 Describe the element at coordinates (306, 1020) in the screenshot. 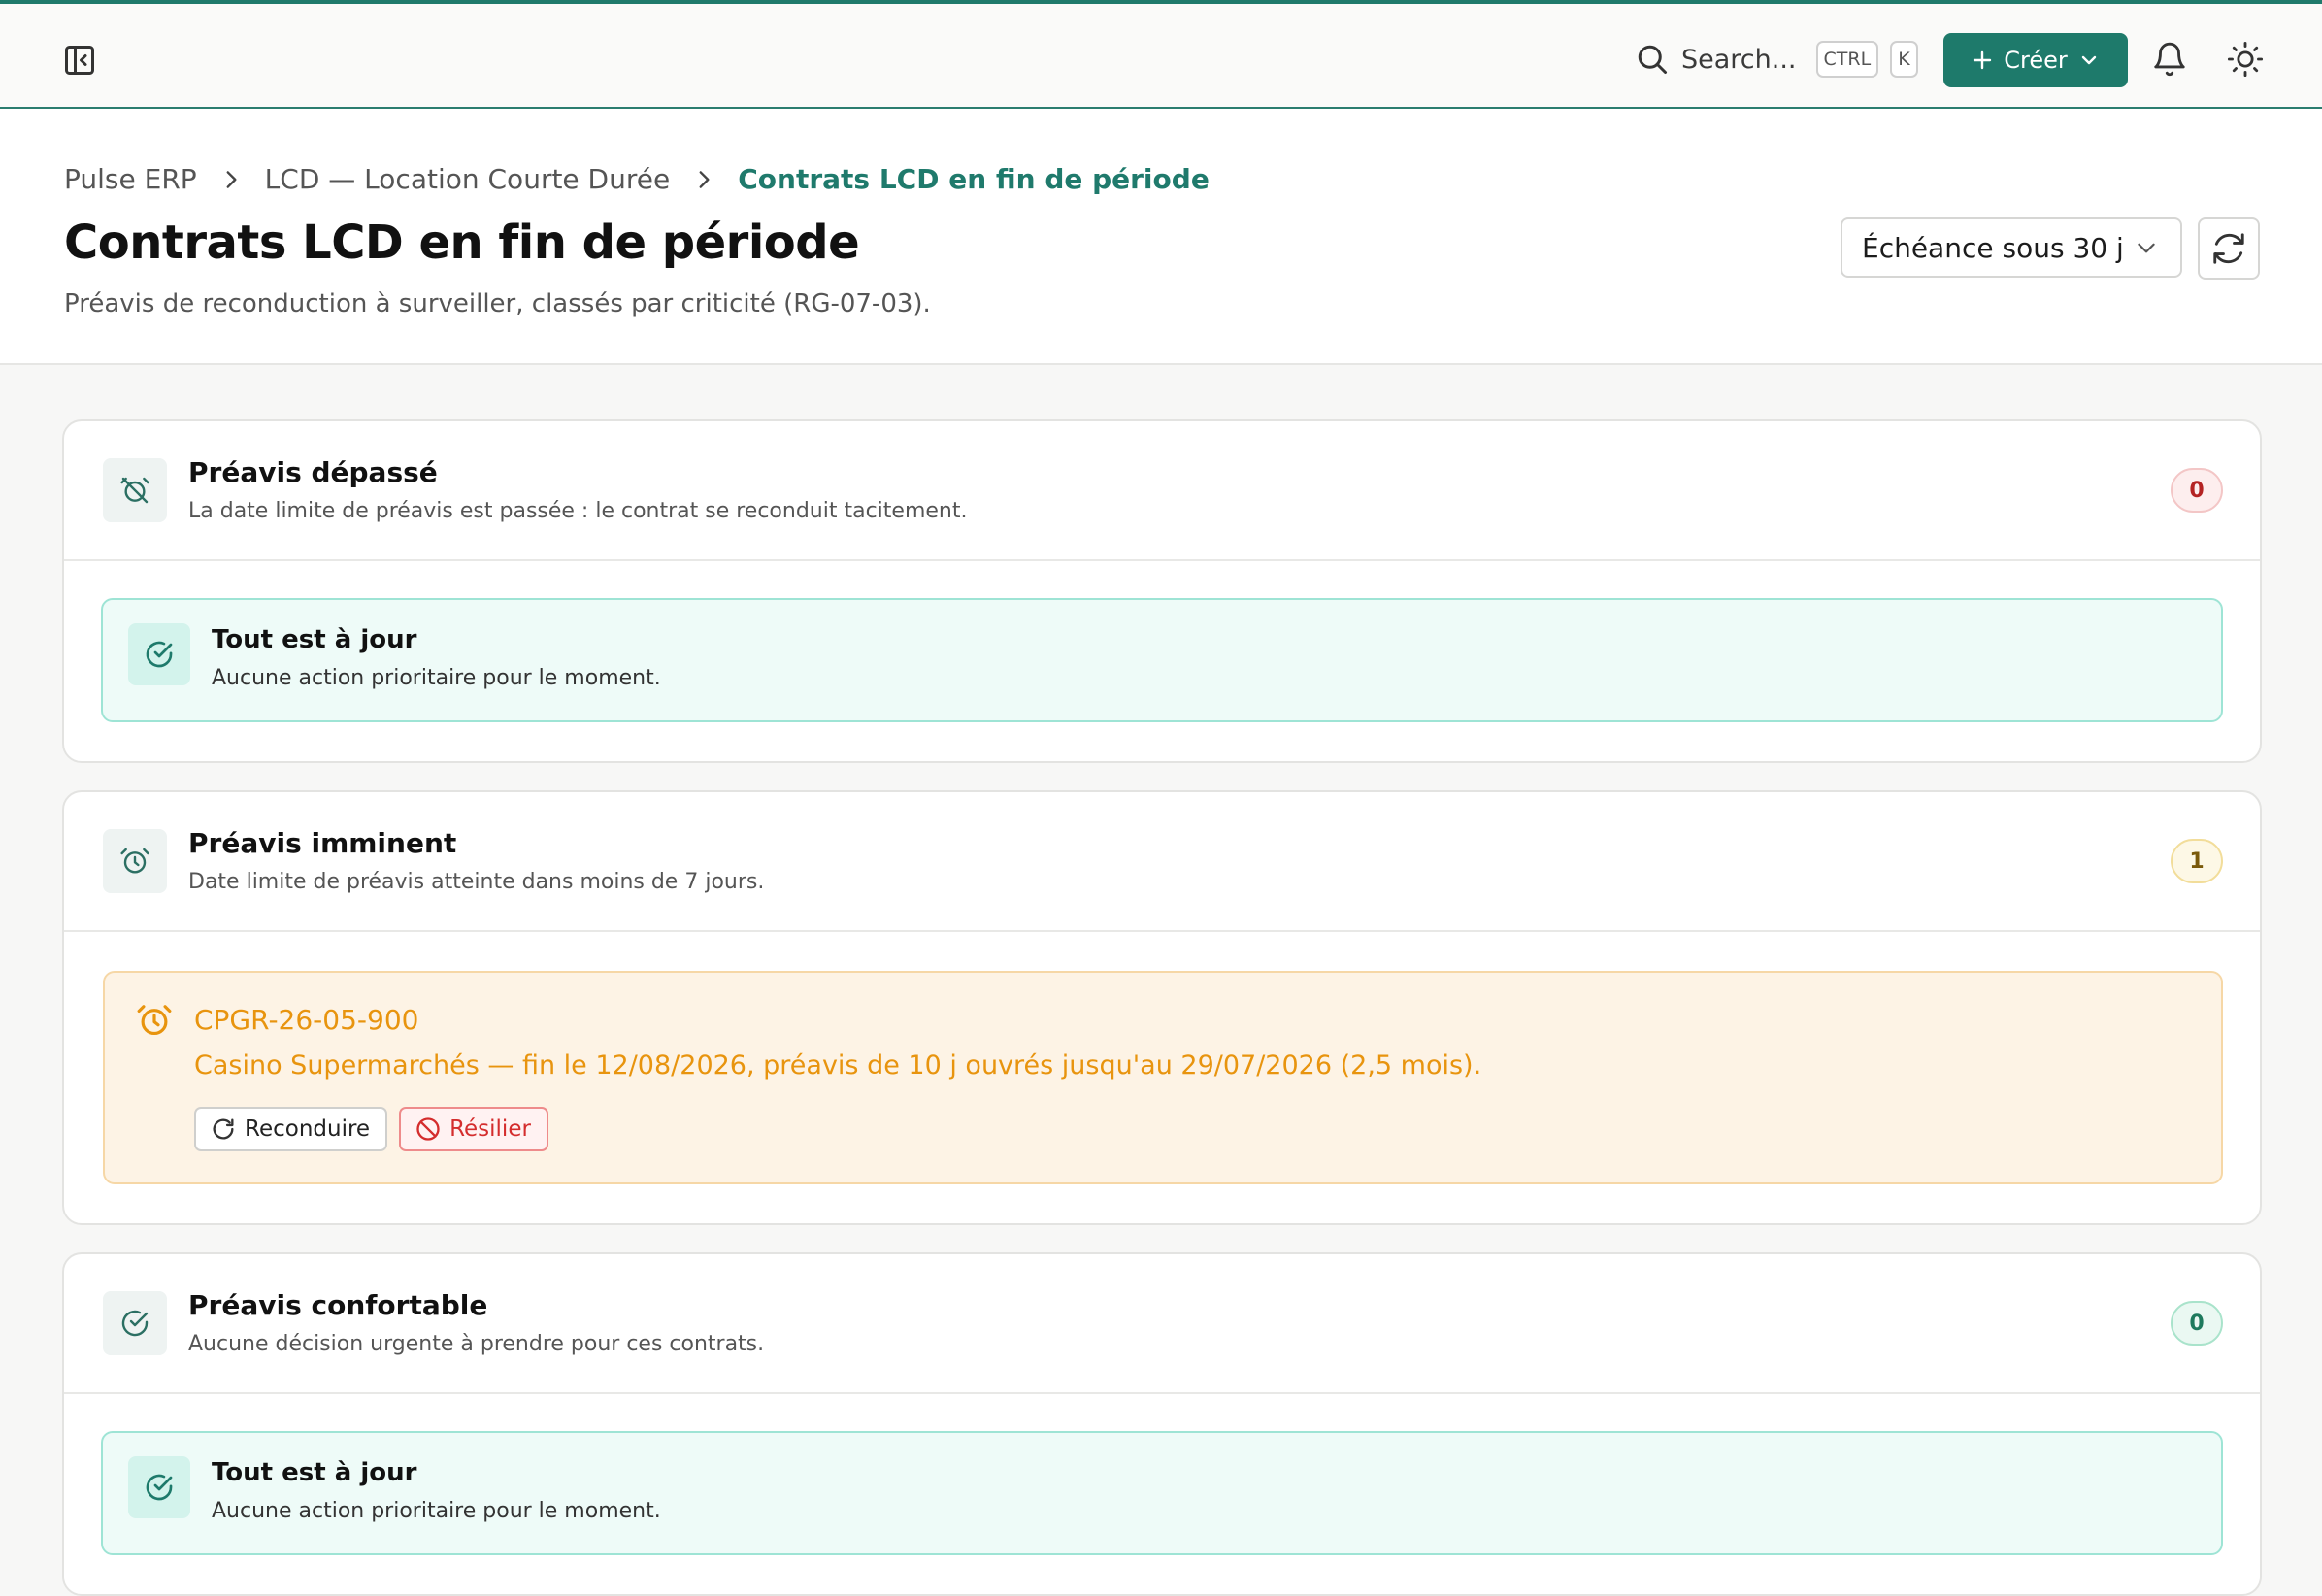

I see `contract-code: CPGR-26-05-900` at that location.